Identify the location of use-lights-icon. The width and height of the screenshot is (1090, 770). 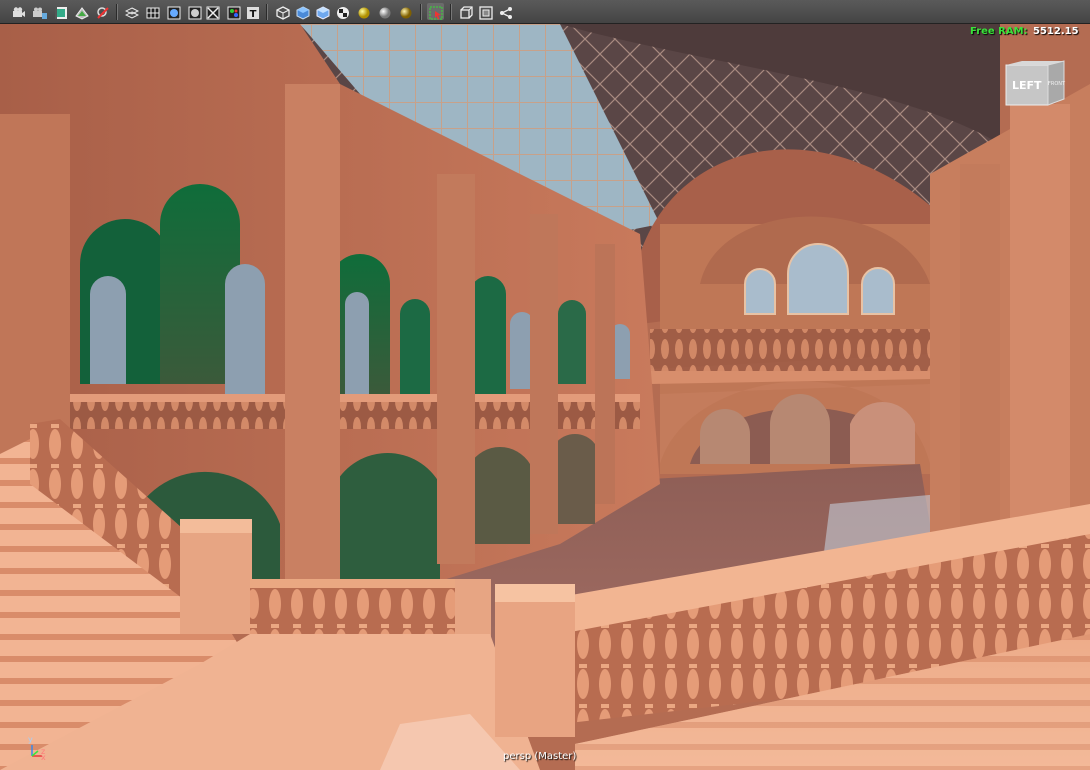
(234, 12).